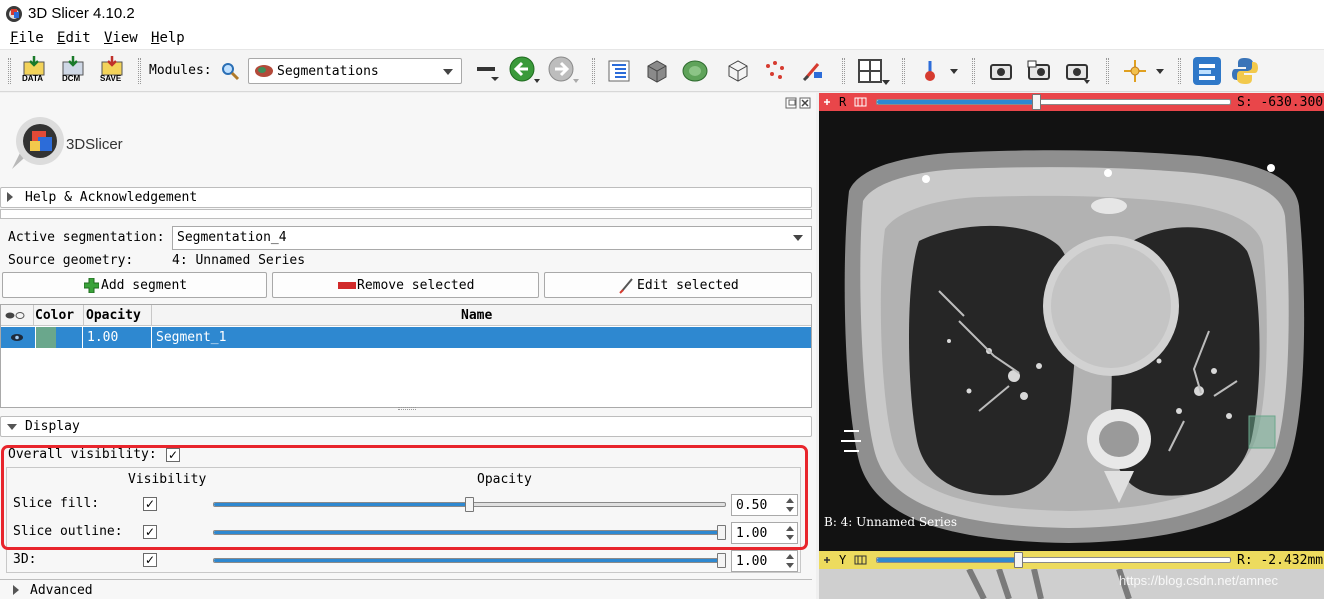 This screenshot has height=599, width=1324. What do you see at coordinates (91, 285) in the screenshot?
I see `plus-icon` at bounding box center [91, 285].